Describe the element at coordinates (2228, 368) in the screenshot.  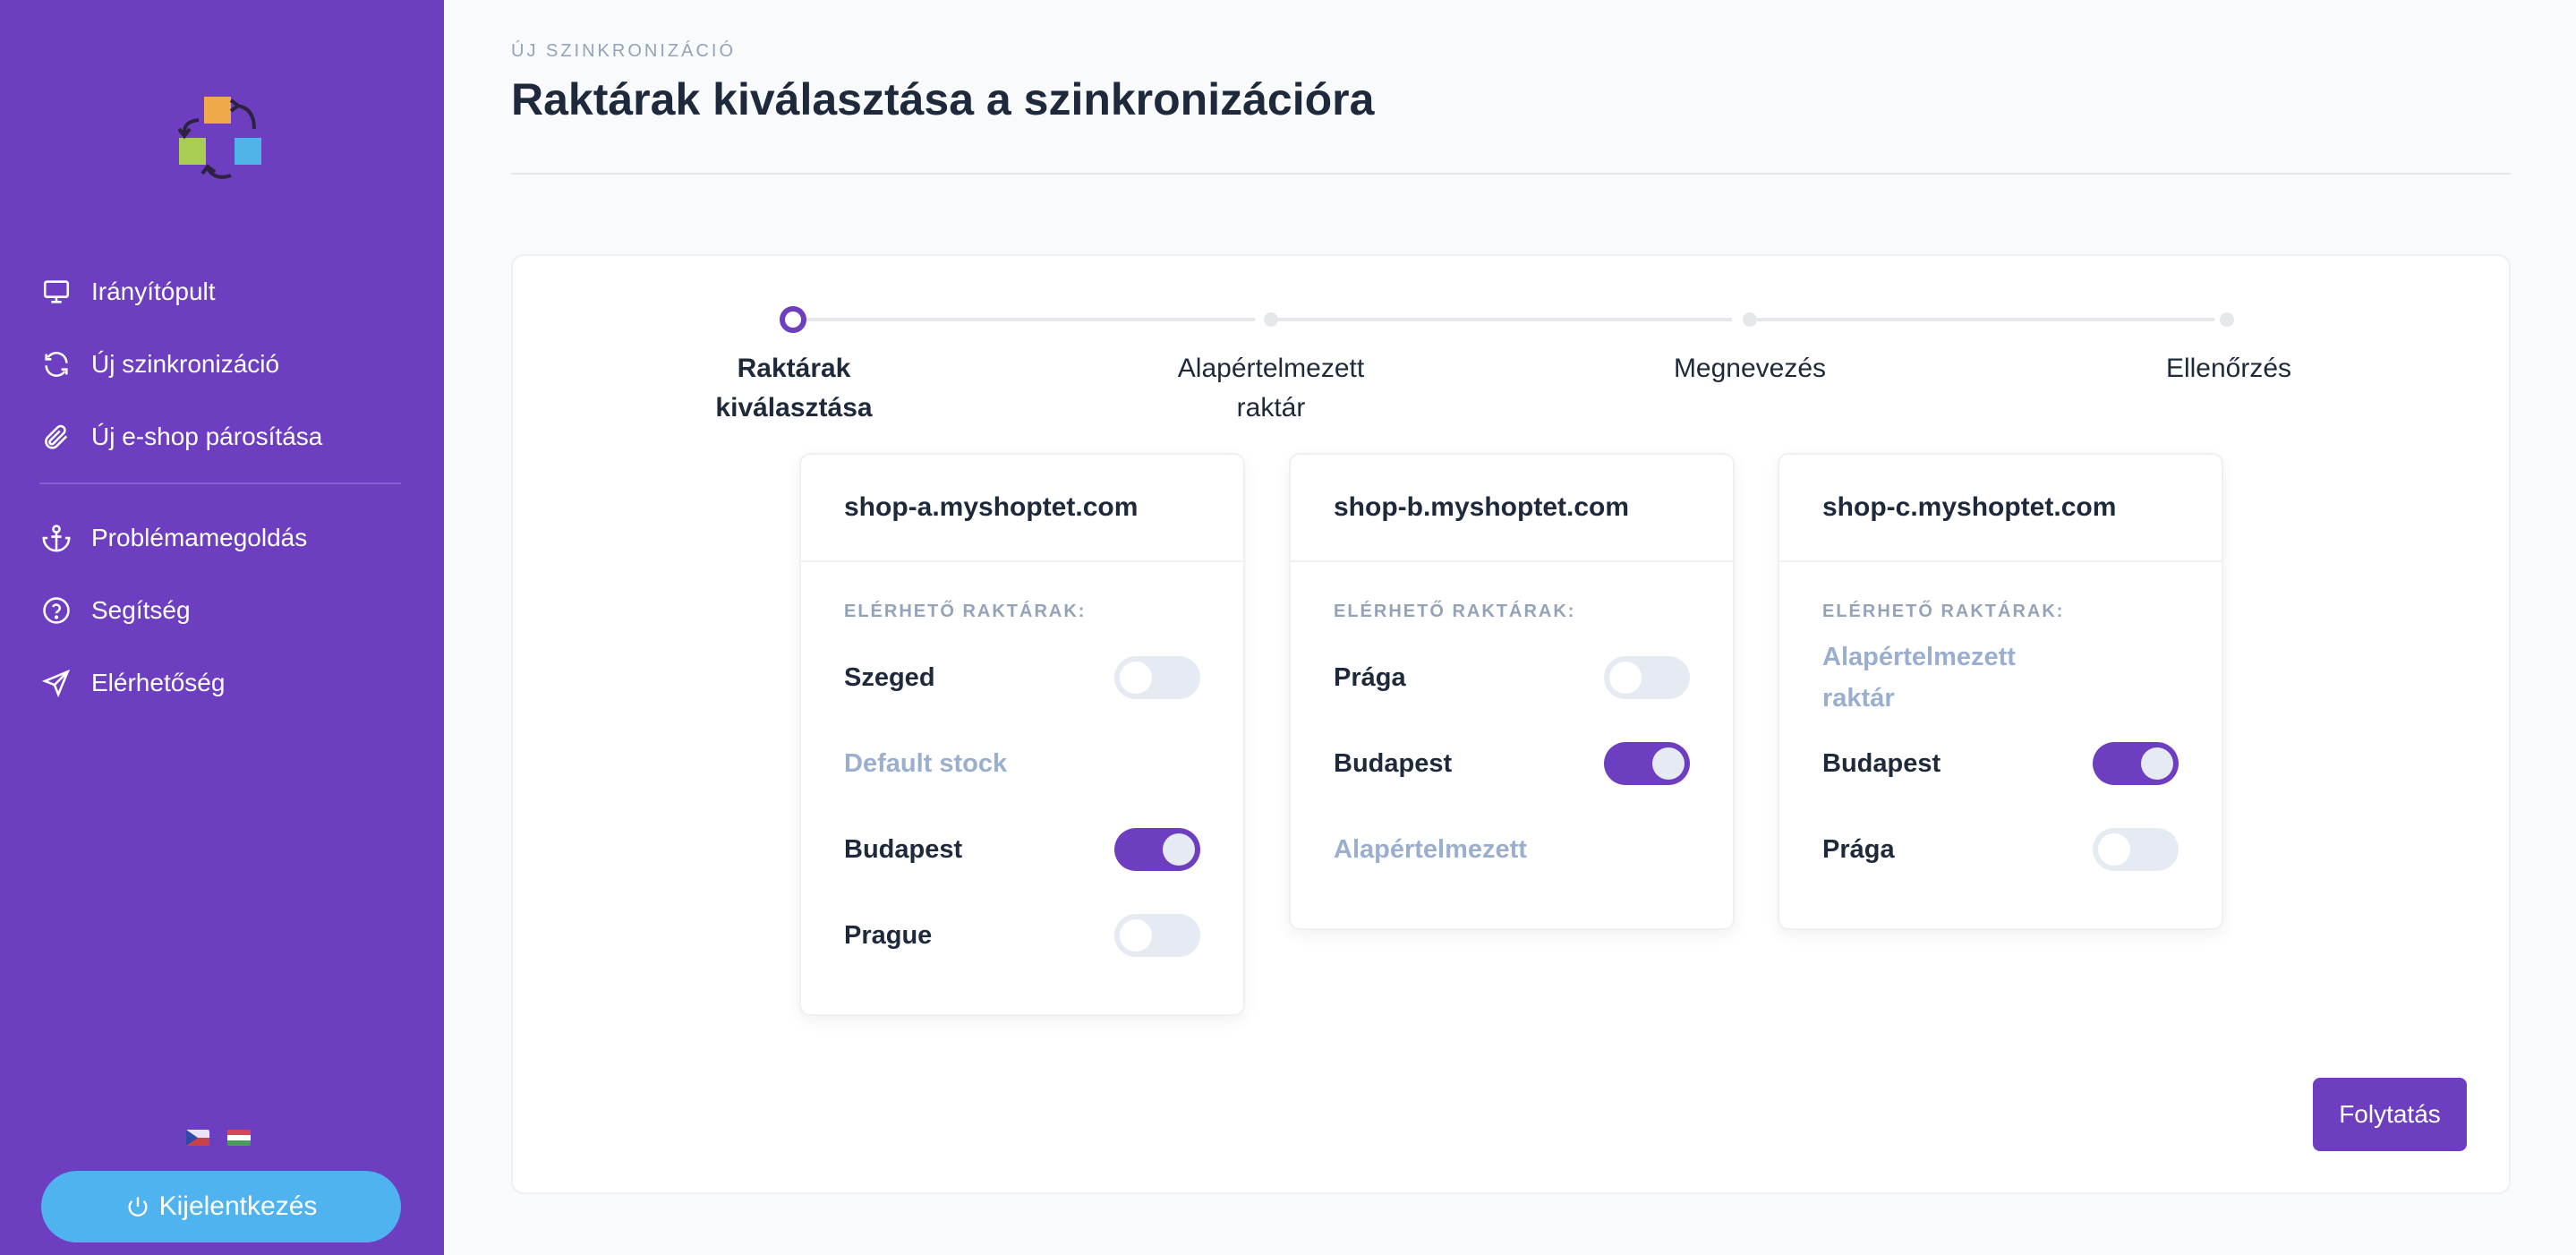
I see `step-label-4: Ellenőrzés` at that location.